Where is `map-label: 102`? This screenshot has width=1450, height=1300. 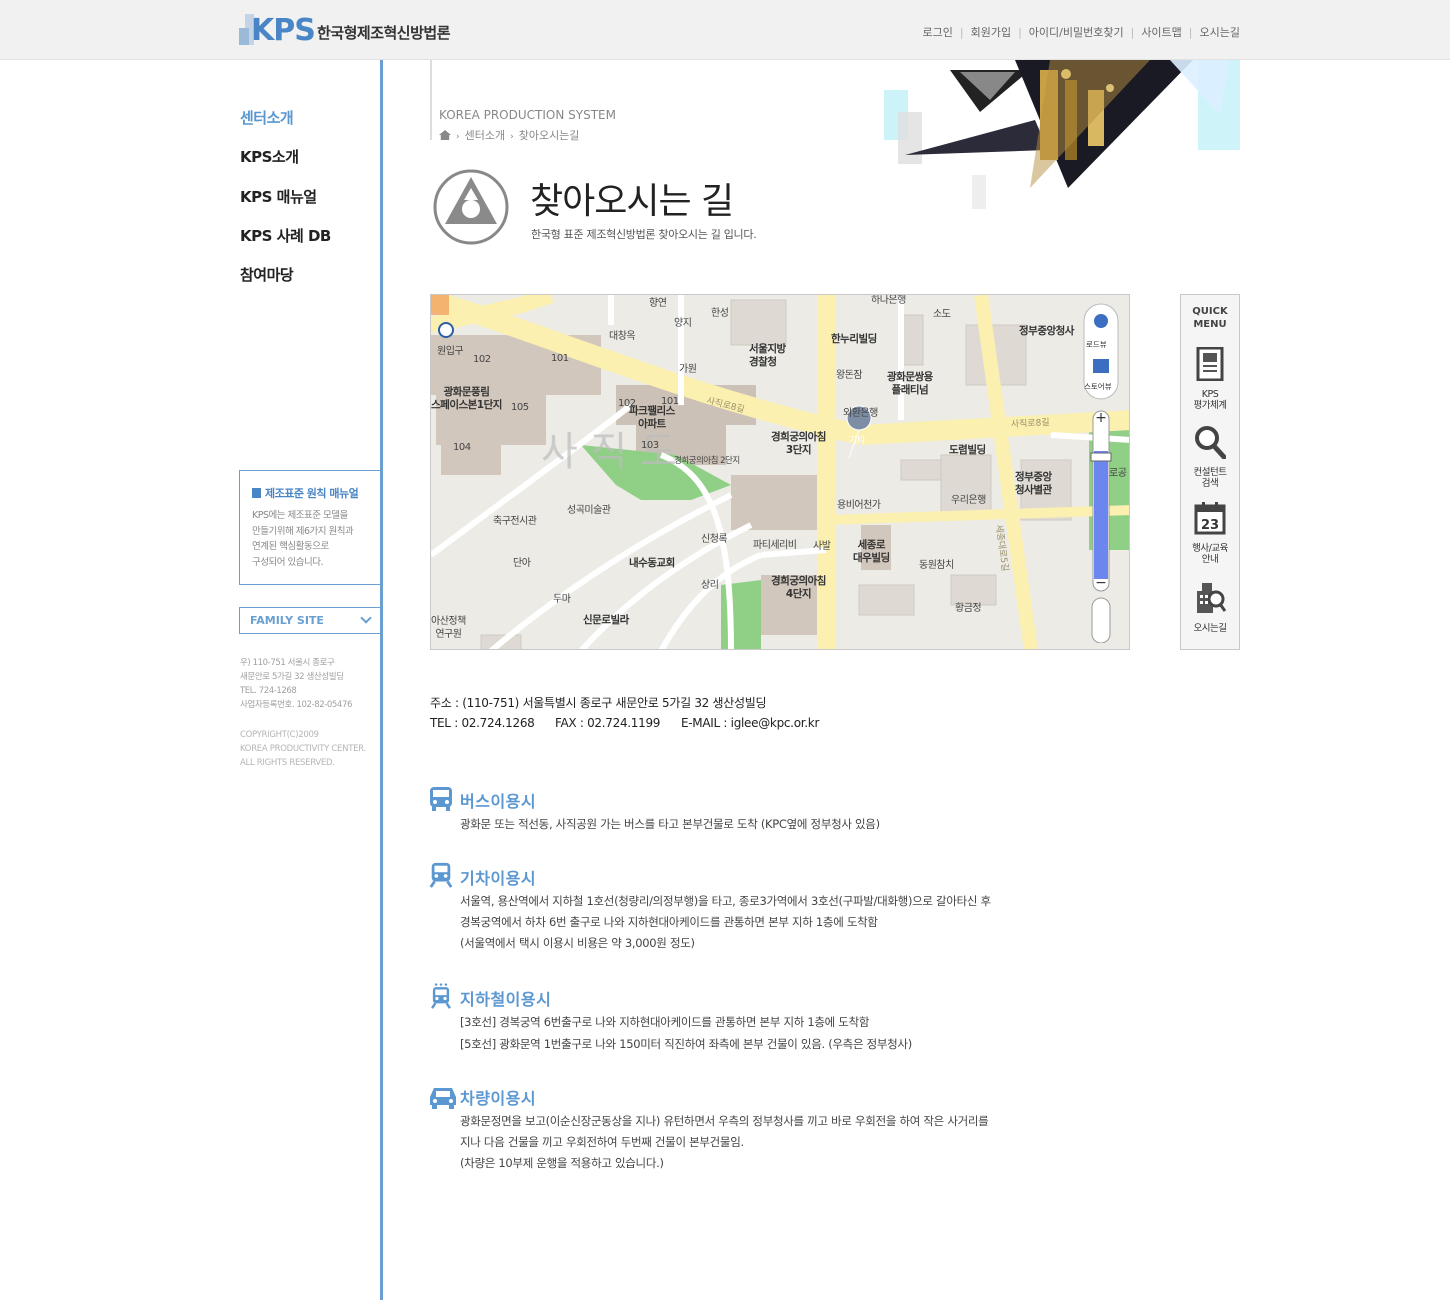 map-label: 102 is located at coordinates (482, 359).